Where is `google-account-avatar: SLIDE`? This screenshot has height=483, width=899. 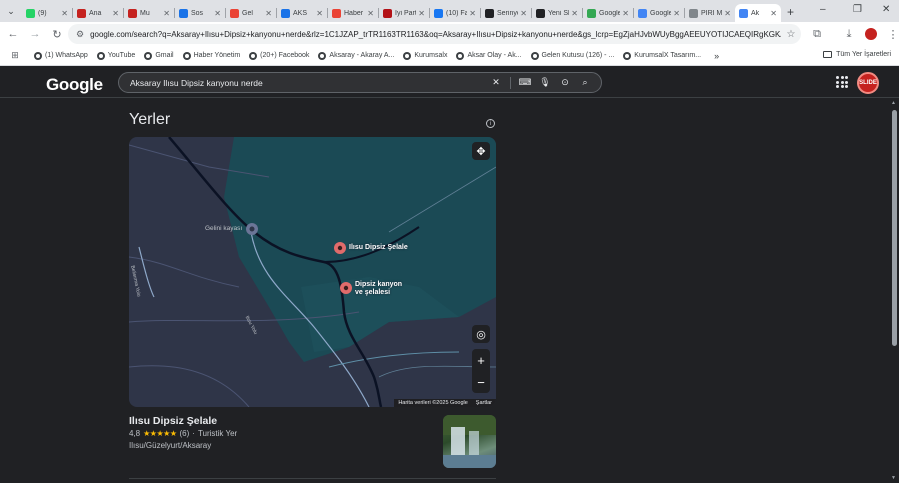
google-account-avatar: SLIDE is located at coordinates (868, 83).